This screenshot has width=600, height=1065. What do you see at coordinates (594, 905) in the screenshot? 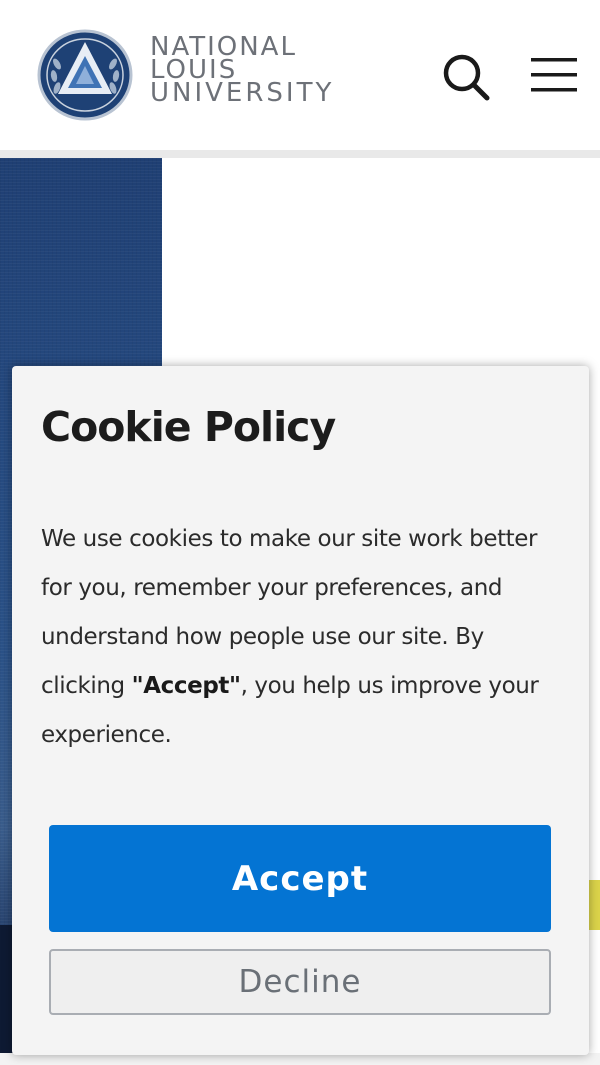
I see `highlight-accent` at bounding box center [594, 905].